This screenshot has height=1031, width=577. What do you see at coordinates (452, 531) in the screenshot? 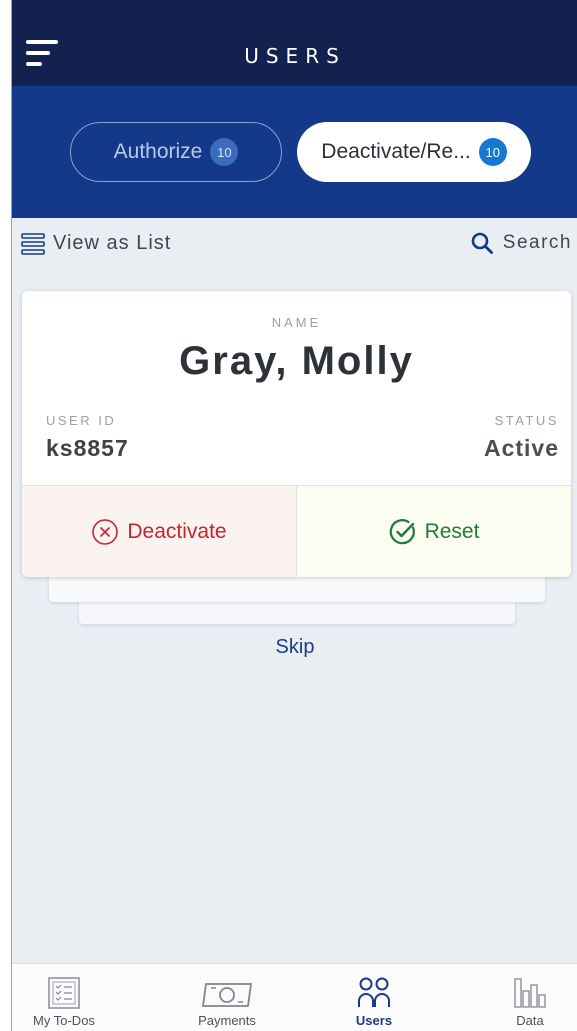
I see `reset-label: Reset` at bounding box center [452, 531].